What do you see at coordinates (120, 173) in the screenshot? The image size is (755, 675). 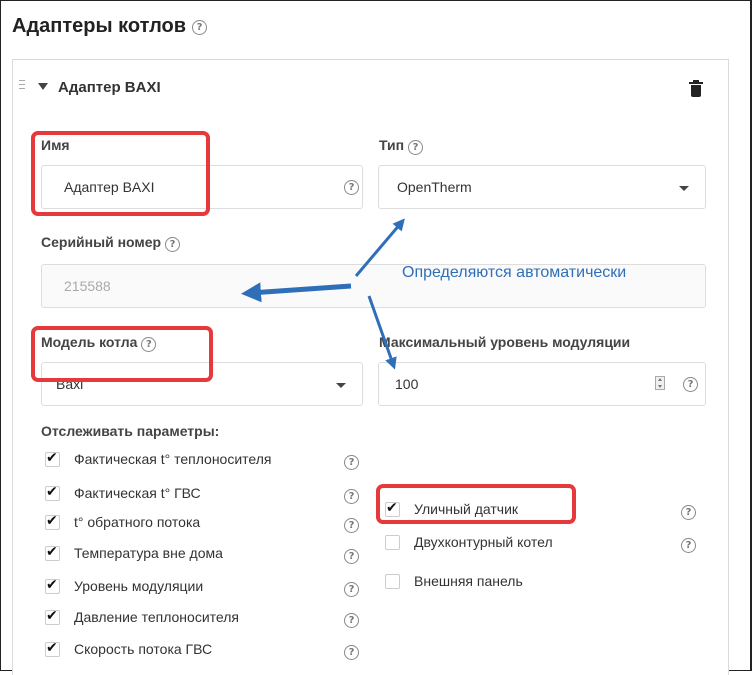 I see `highlight-name` at bounding box center [120, 173].